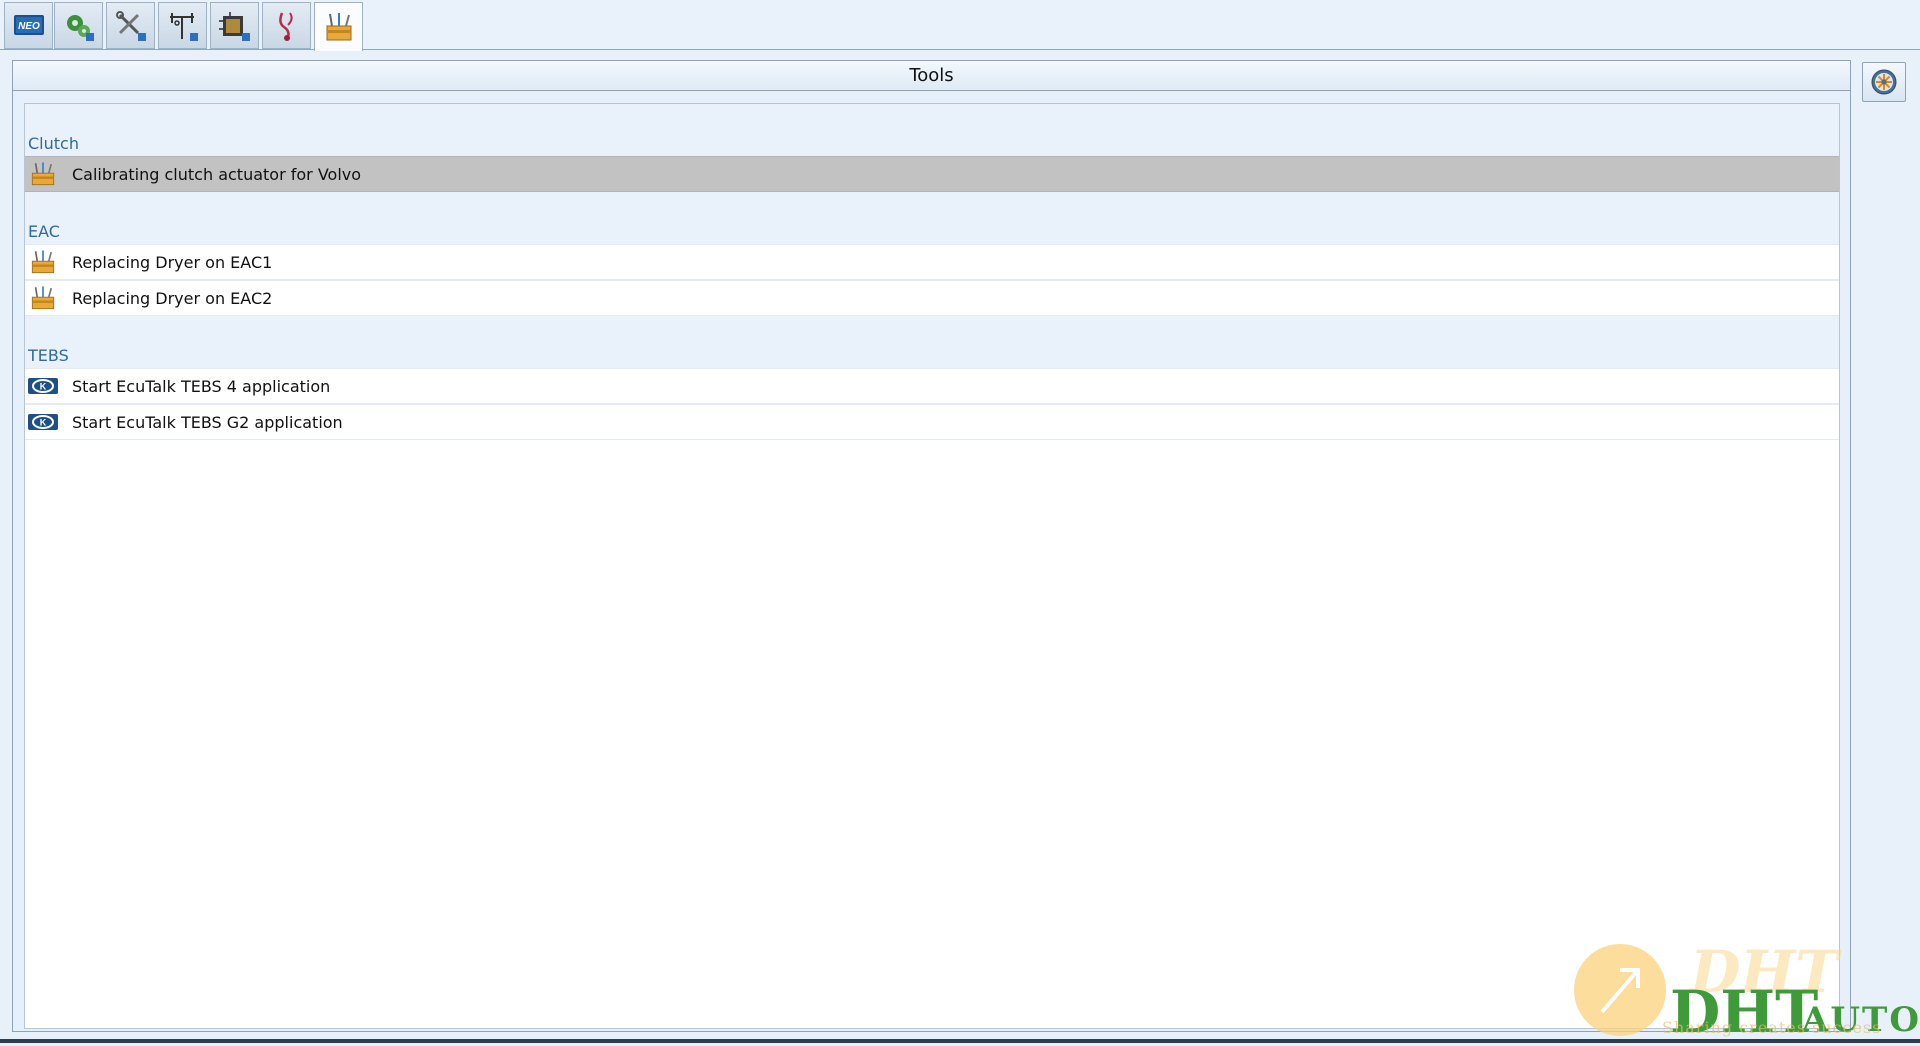 The height and width of the screenshot is (1046, 1920). What do you see at coordinates (960, 1041) in the screenshot?
I see `status-strip` at bounding box center [960, 1041].